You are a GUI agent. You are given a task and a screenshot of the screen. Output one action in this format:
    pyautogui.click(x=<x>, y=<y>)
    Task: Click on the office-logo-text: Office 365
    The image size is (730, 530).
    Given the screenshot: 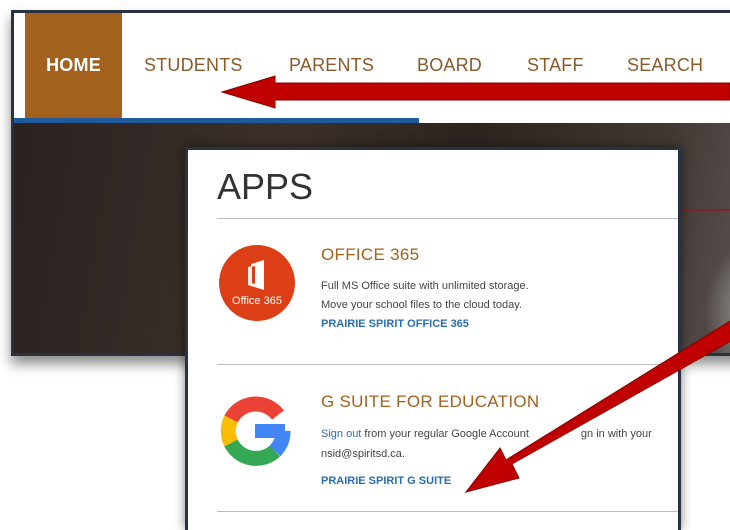 What is the action you would take?
    pyautogui.click(x=257, y=301)
    